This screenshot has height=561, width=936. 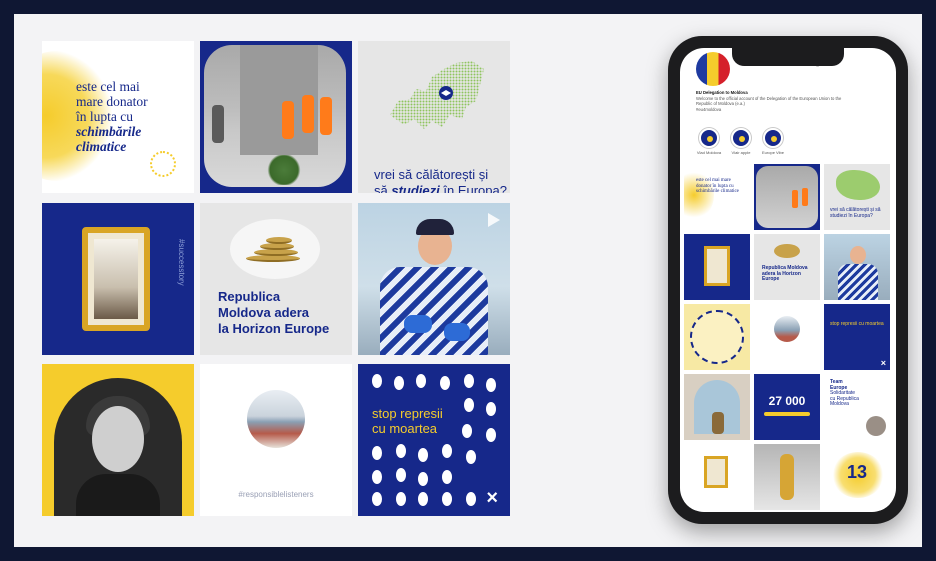 I want to click on phone-27000-text: 27 000, so click(x=787, y=401).